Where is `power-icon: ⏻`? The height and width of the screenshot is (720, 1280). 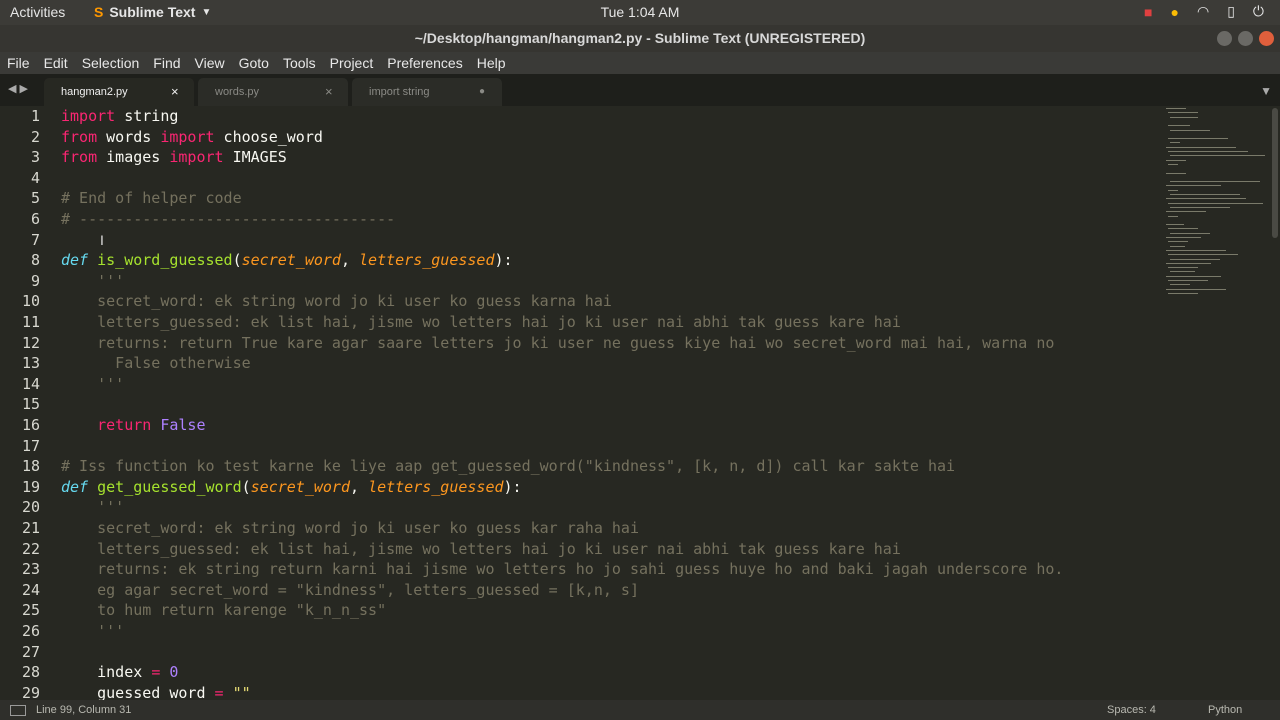 power-icon: ⏻ is located at coordinates (1258, 11).